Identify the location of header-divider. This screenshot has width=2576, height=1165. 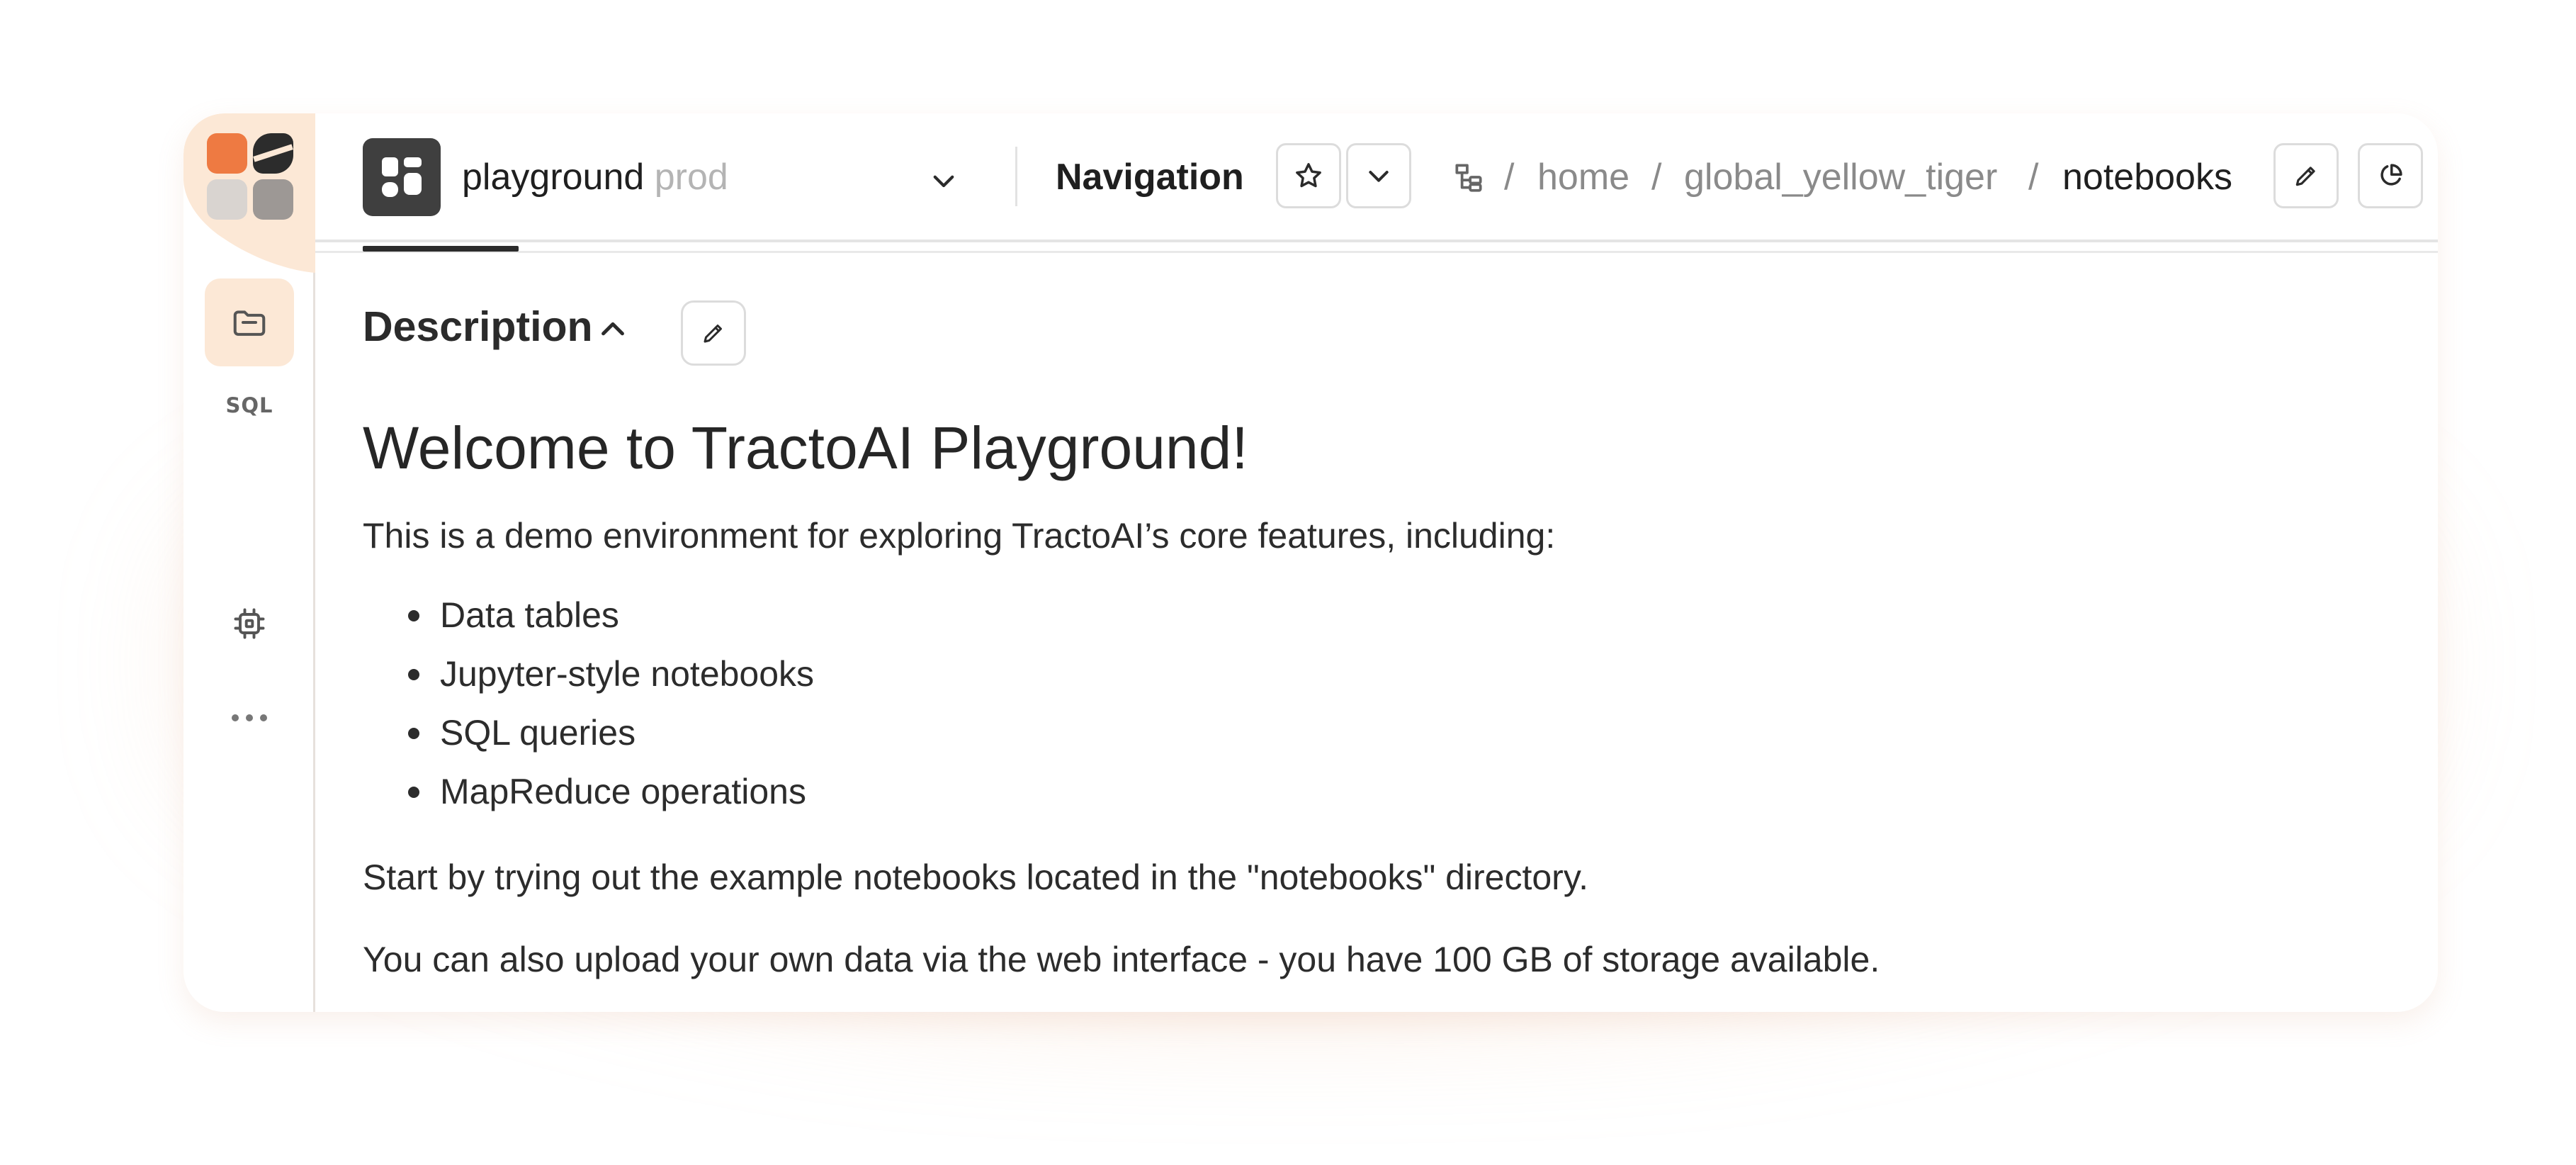
(1016, 176).